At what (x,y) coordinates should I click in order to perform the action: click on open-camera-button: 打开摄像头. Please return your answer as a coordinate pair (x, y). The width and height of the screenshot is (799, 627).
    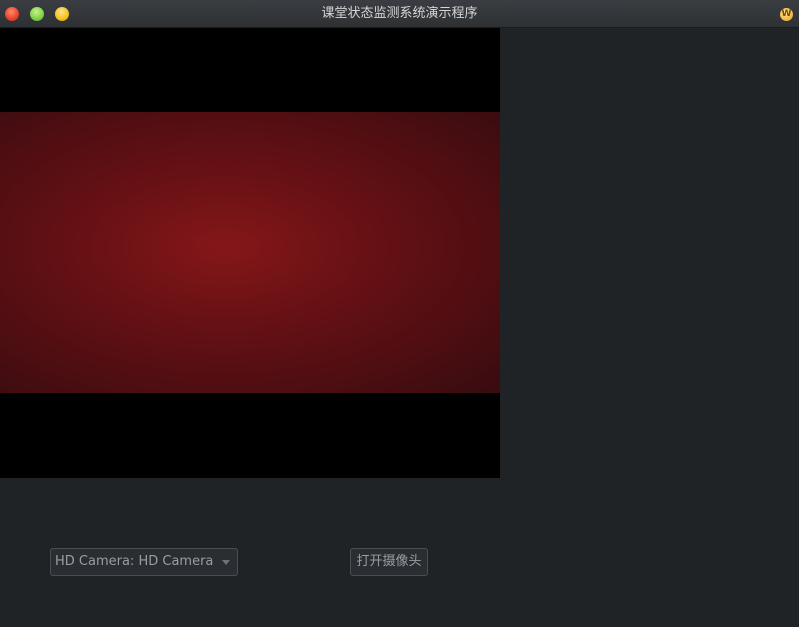
    Looking at the image, I should click on (389, 562).